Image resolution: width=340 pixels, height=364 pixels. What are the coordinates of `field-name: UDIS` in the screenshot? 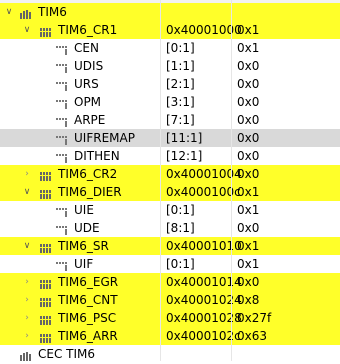 It's located at (89, 66).